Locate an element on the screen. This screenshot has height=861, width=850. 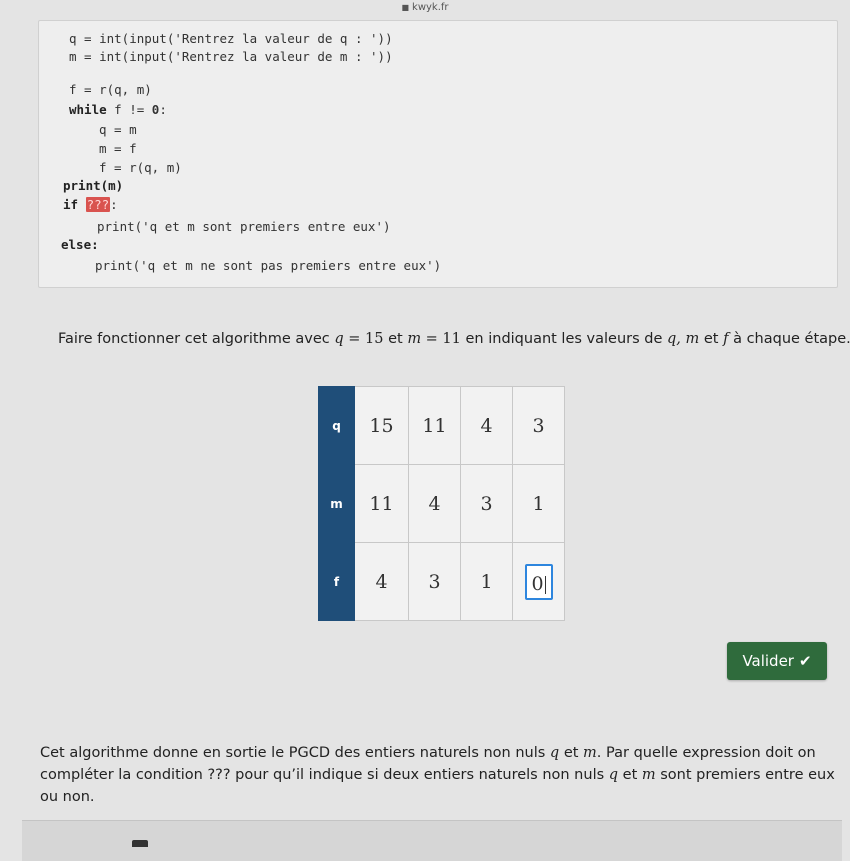
prompt-text-3: à chaque étape. is located at coordinates (789, 339).